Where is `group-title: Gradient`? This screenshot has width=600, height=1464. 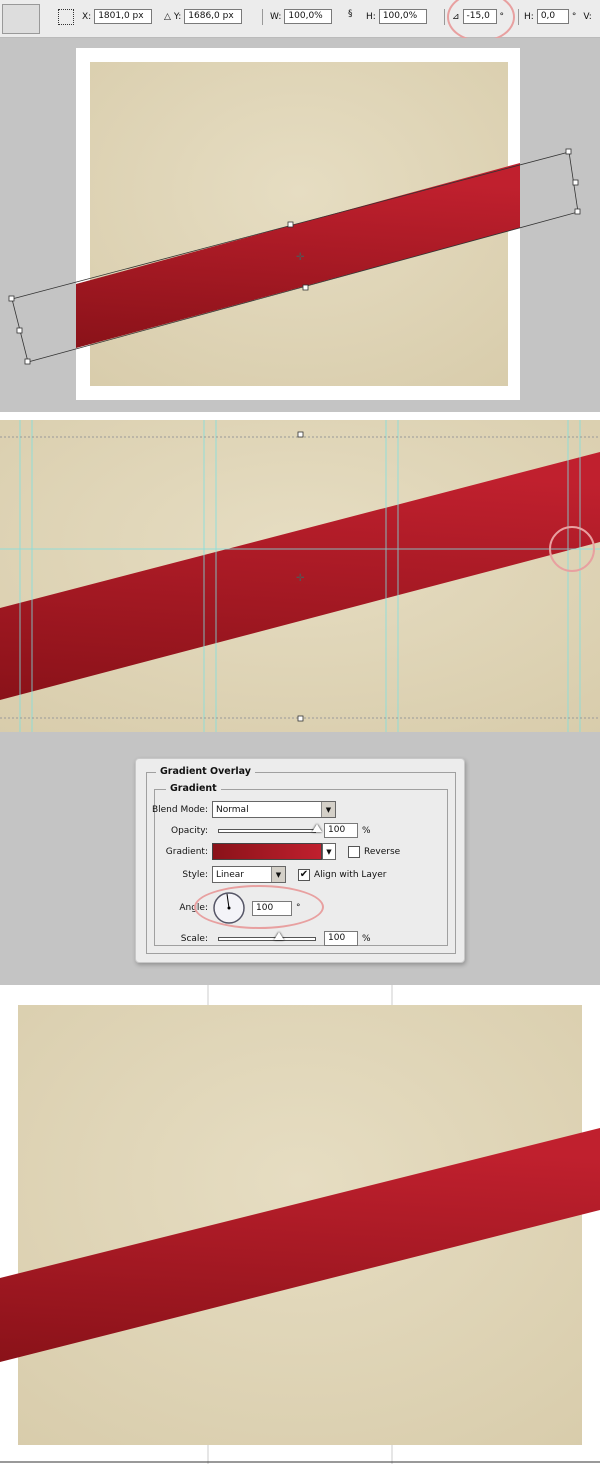 group-title: Gradient is located at coordinates (193, 788).